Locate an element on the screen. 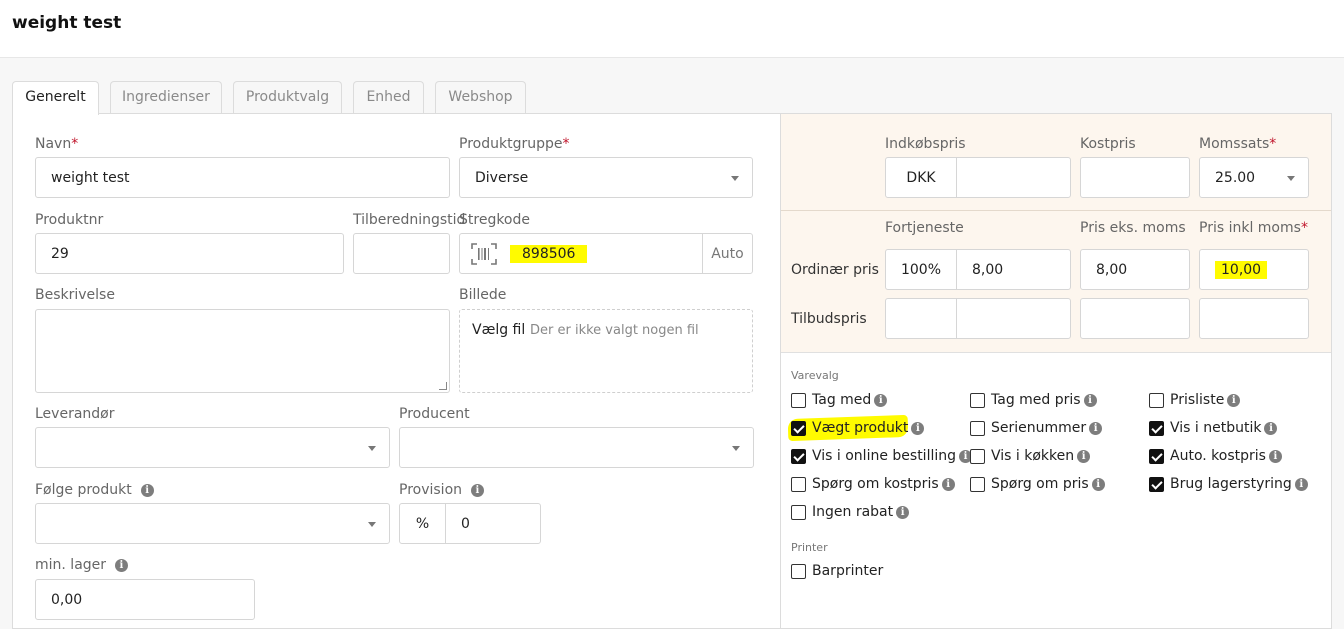 The height and width of the screenshot is (629, 1344). min-lager-label: min. lager i is located at coordinates (81, 565).